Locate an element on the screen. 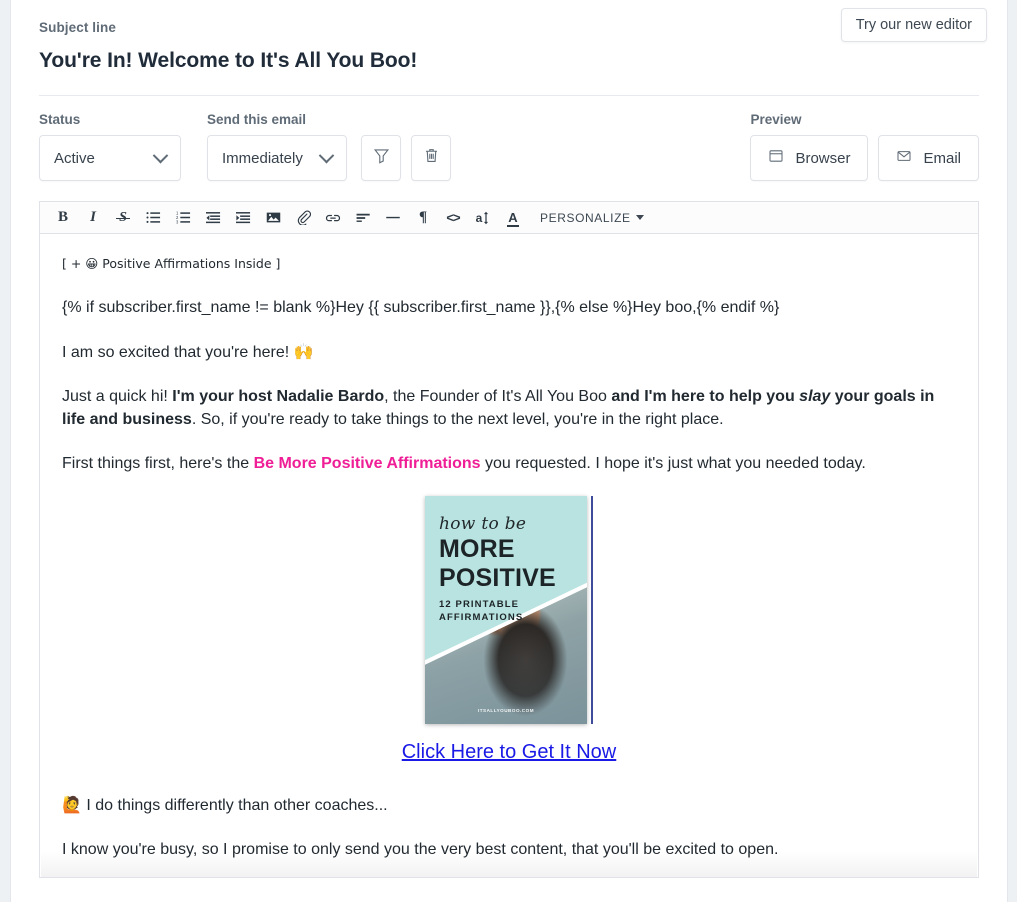 The height and width of the screenshot is (902, 1017). send-timing-select: Immediately is located at coordinates (277, 158).